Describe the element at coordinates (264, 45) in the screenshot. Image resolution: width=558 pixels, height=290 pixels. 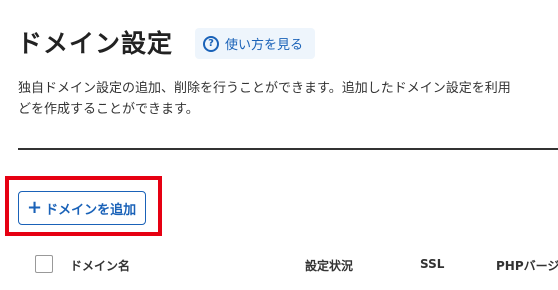
I see `help-button-label: 使い方を見る` at that location.